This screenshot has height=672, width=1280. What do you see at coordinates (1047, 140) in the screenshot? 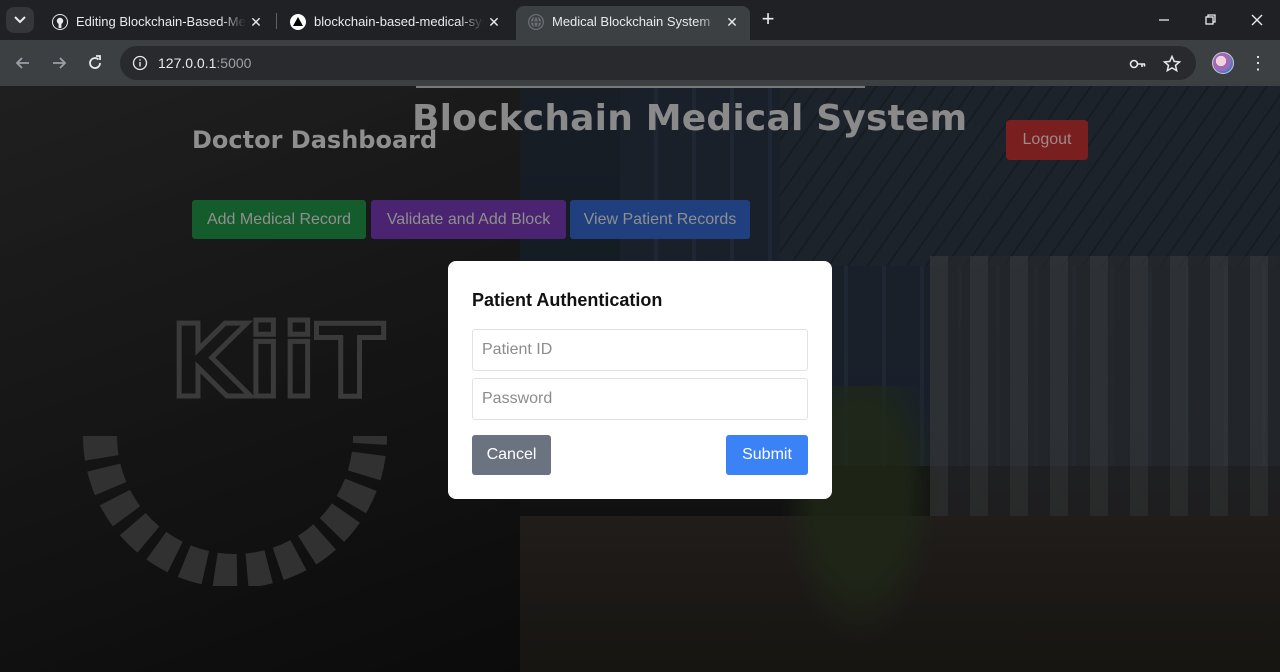
I see `logout-button: Logout` at bounding box center [1047, 140].